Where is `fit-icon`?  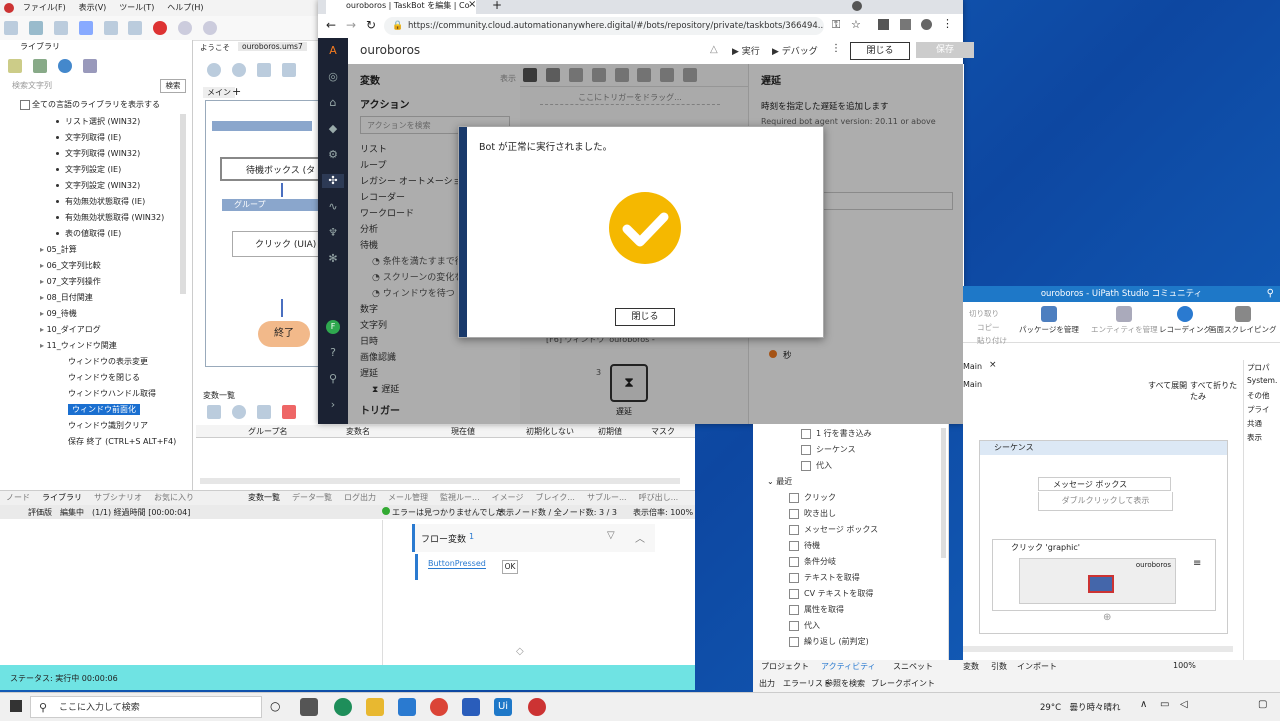 fit-icon is located at coordinates (263, 70).